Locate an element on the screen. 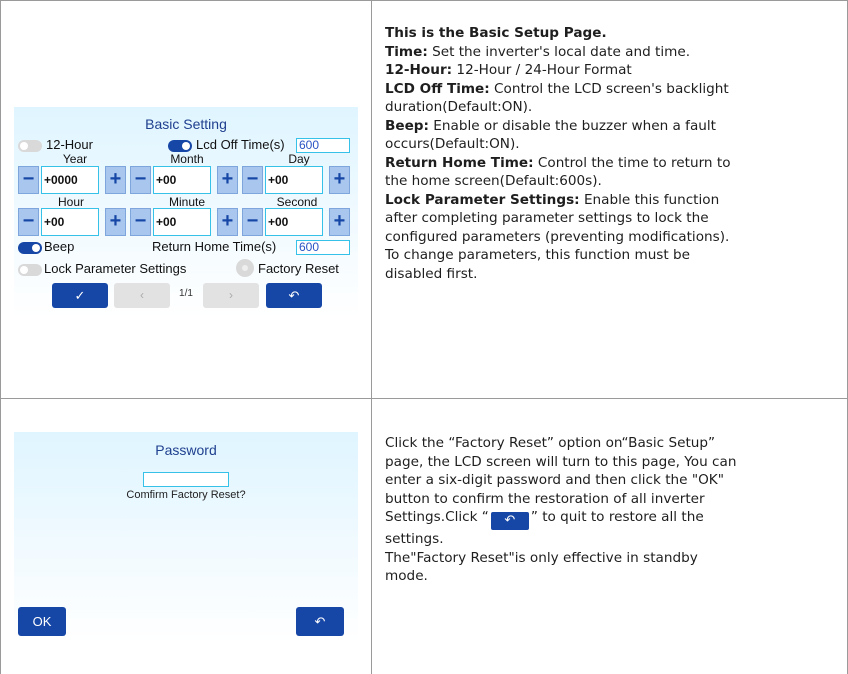 The height and width of the screenshot is (674, 848). chevron-right-icon: › is located at coordinates (231, 295).